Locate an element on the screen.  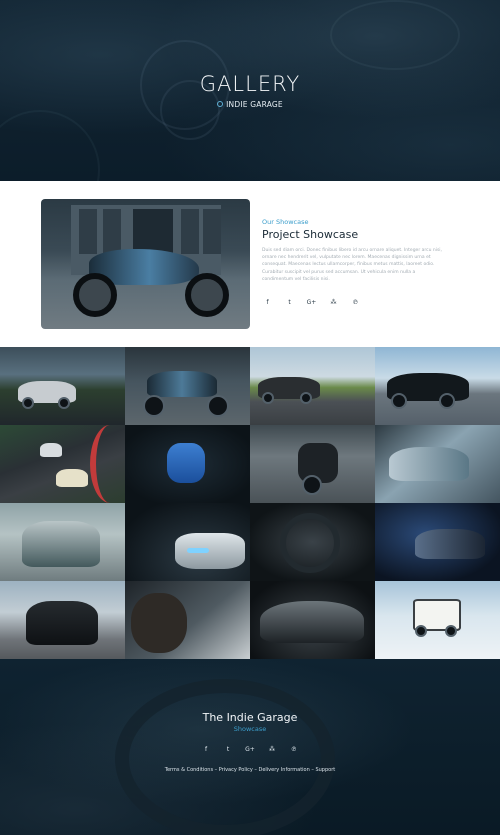
section-title: Project Showcase is located at coordinates (310, 234).